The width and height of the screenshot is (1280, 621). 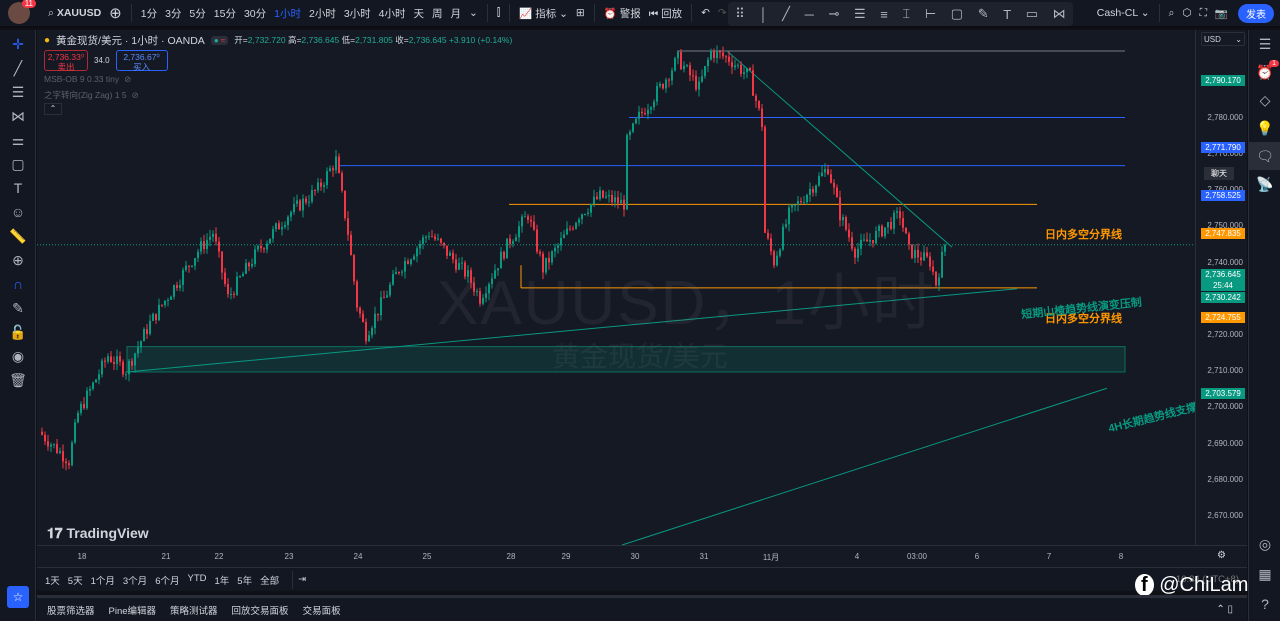 I want to click on indicators-button: 📈 指标 ⌄, so click(x=543, y=13).